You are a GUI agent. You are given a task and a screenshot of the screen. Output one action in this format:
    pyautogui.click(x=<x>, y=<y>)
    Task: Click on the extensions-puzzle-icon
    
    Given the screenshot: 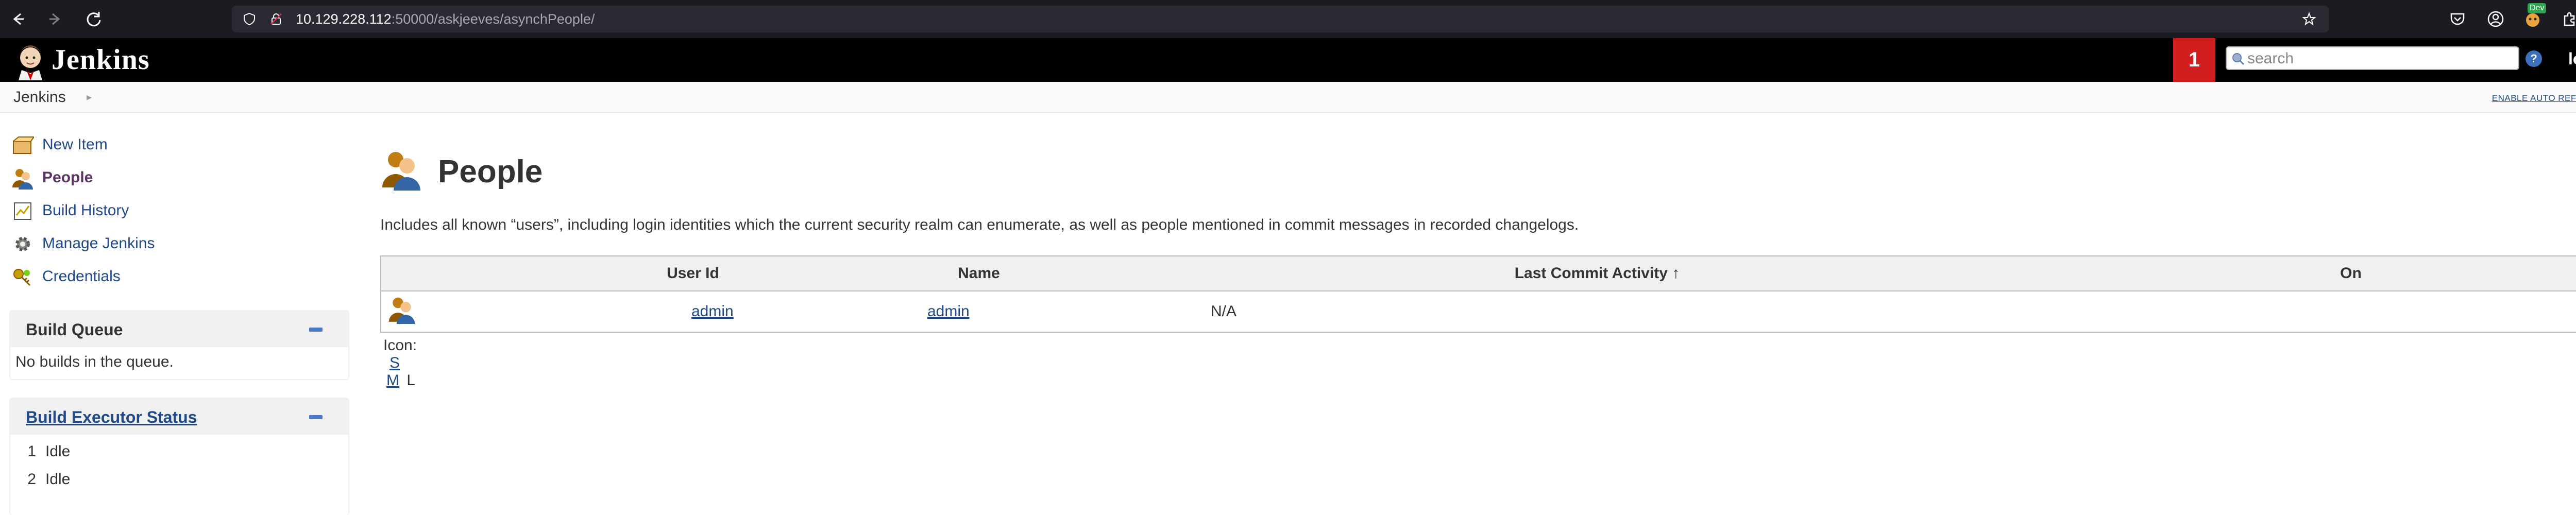 What is the action you would take?
    pyautogui.click(x=2568, y=19)
    